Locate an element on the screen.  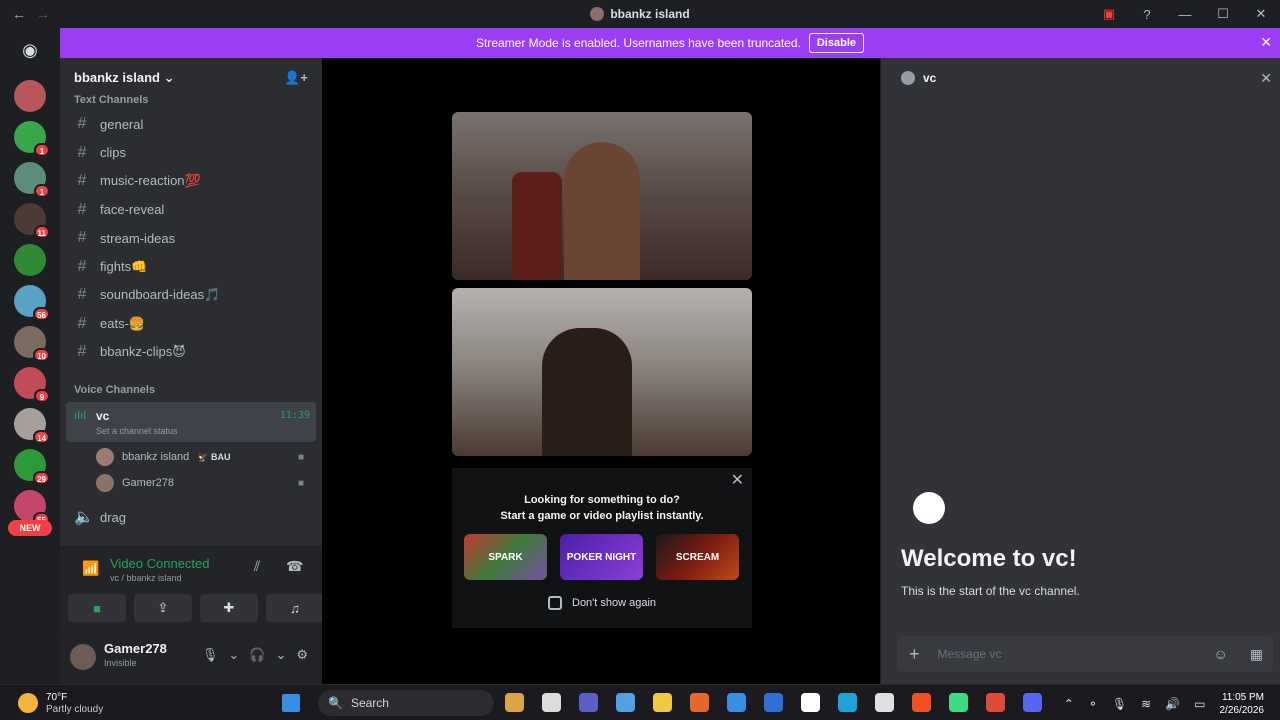
back-icon: ← is located at coordinates (19, 14).